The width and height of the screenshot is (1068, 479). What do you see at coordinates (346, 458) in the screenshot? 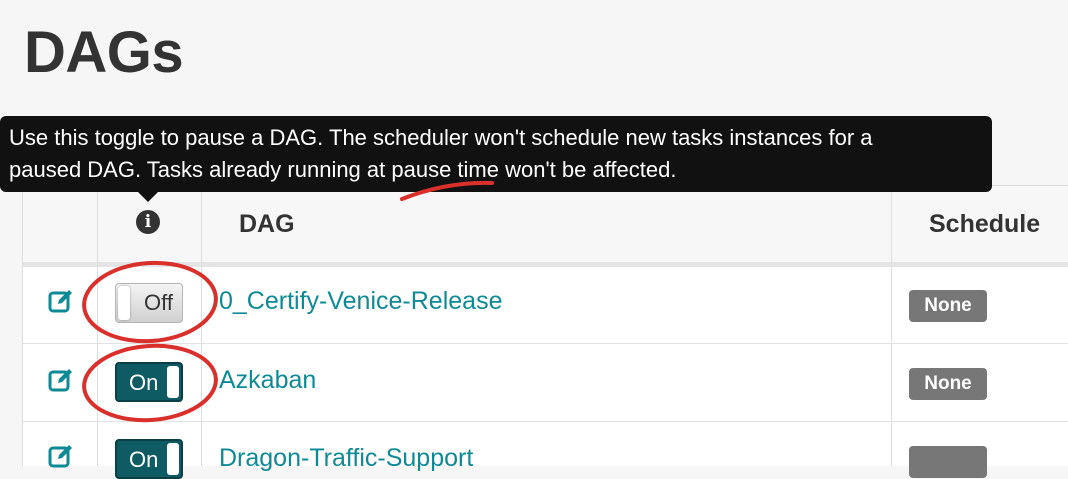
I see `dag-link: Dragon-Traffic-Support` at bounding box center [346, 458].